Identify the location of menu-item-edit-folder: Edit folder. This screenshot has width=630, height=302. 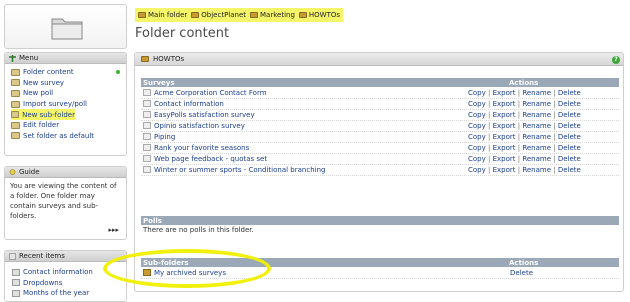
(68, 125).